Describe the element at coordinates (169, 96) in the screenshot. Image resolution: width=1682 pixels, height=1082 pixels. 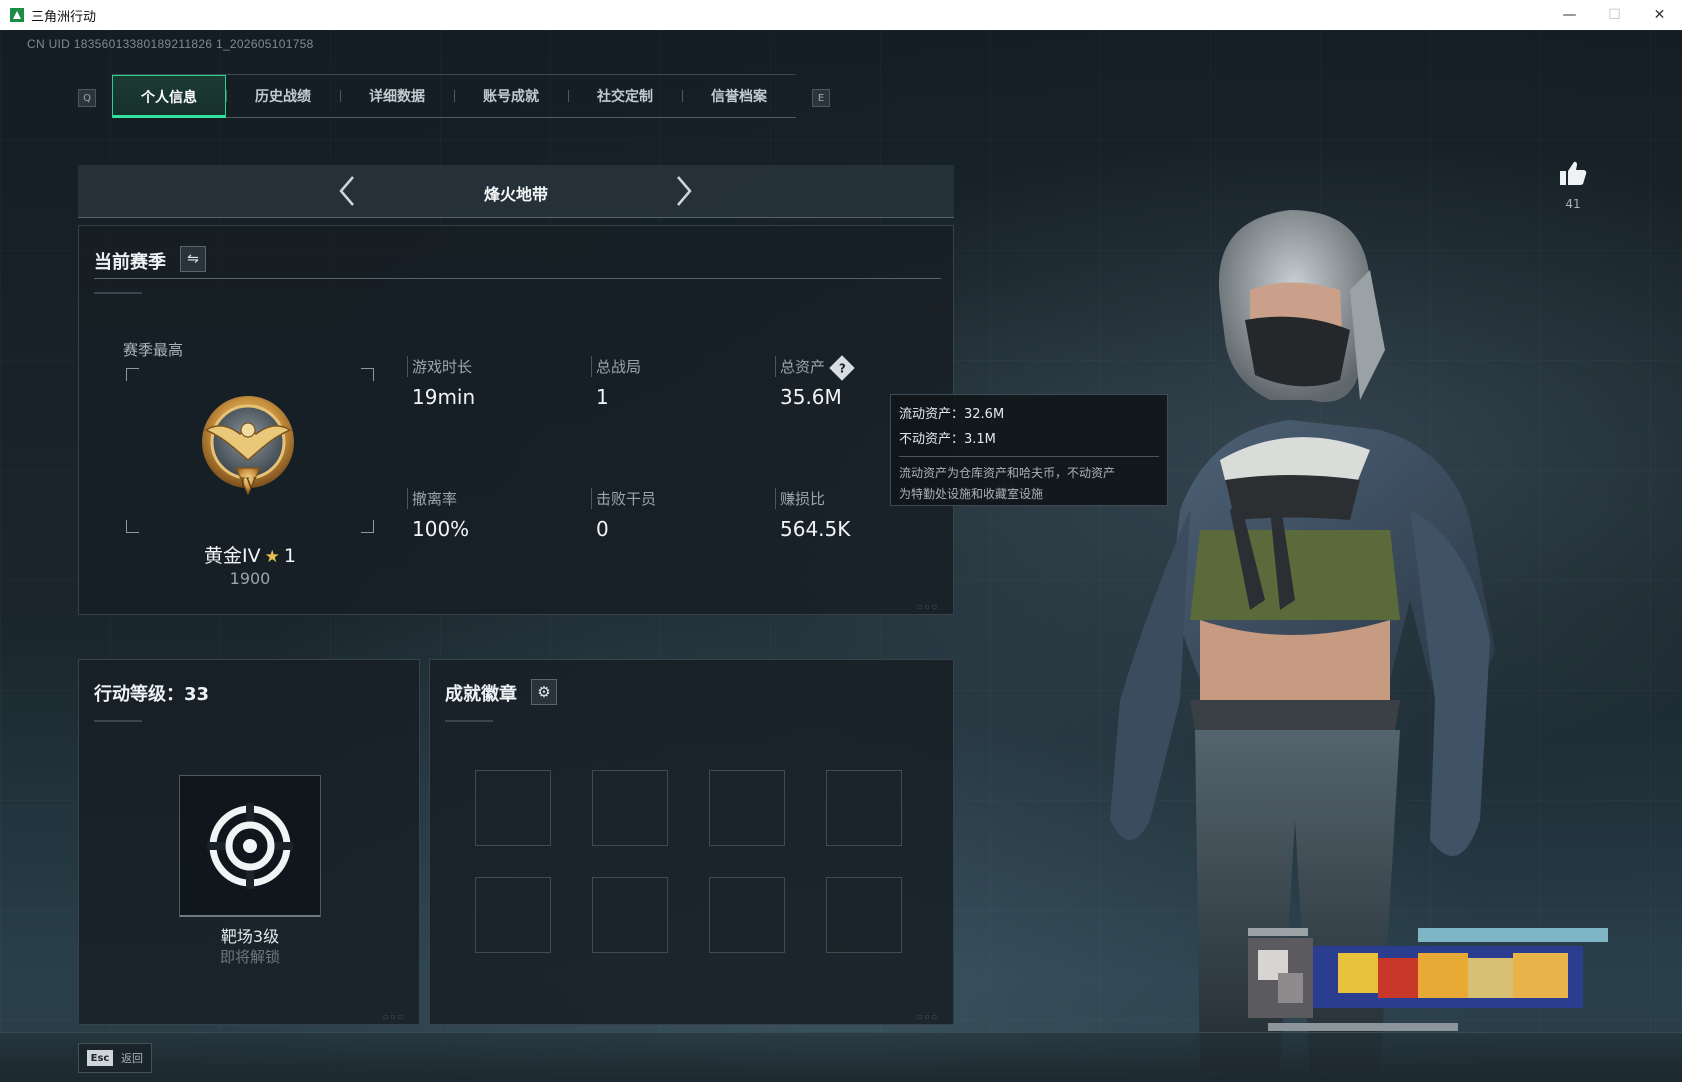
I see `tab-personal-info: 个人信息` at that location.